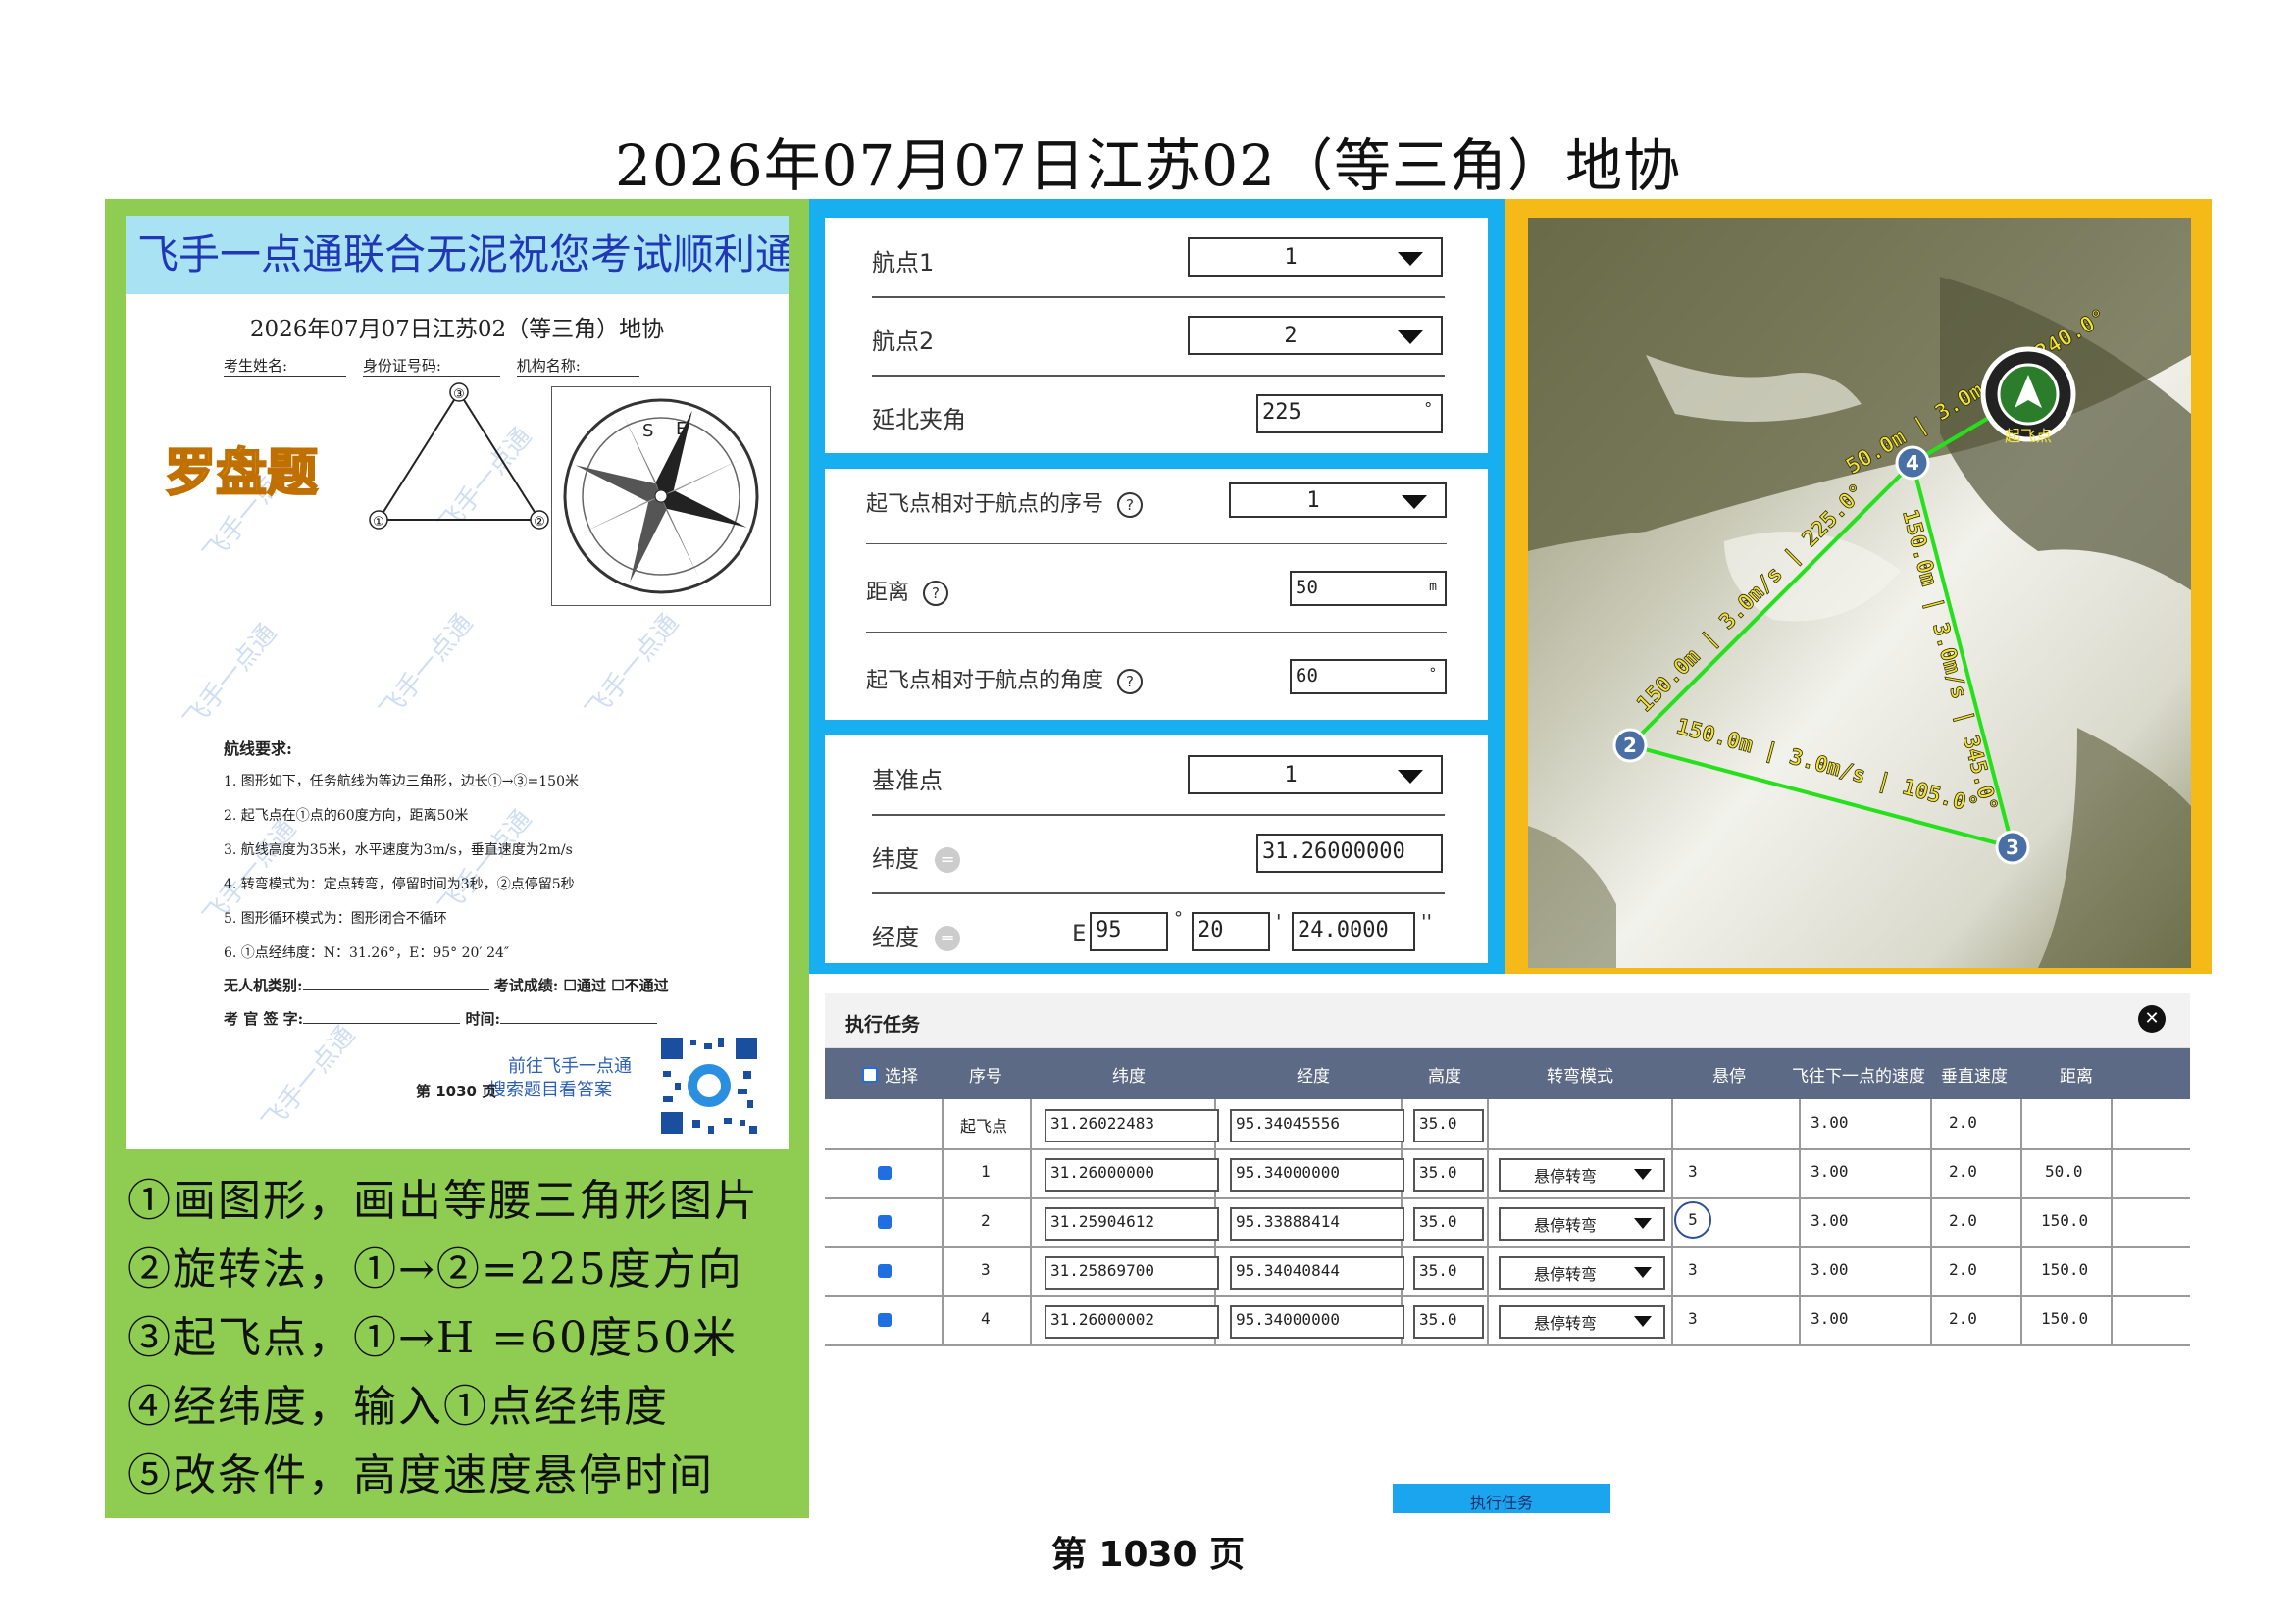 The image size is (2296, 1623). Describe the element at coordinates (560, 1078) in the screenshot. I see `goto-hint: 前往飞手一点通 搜索题目看答案` at that location.